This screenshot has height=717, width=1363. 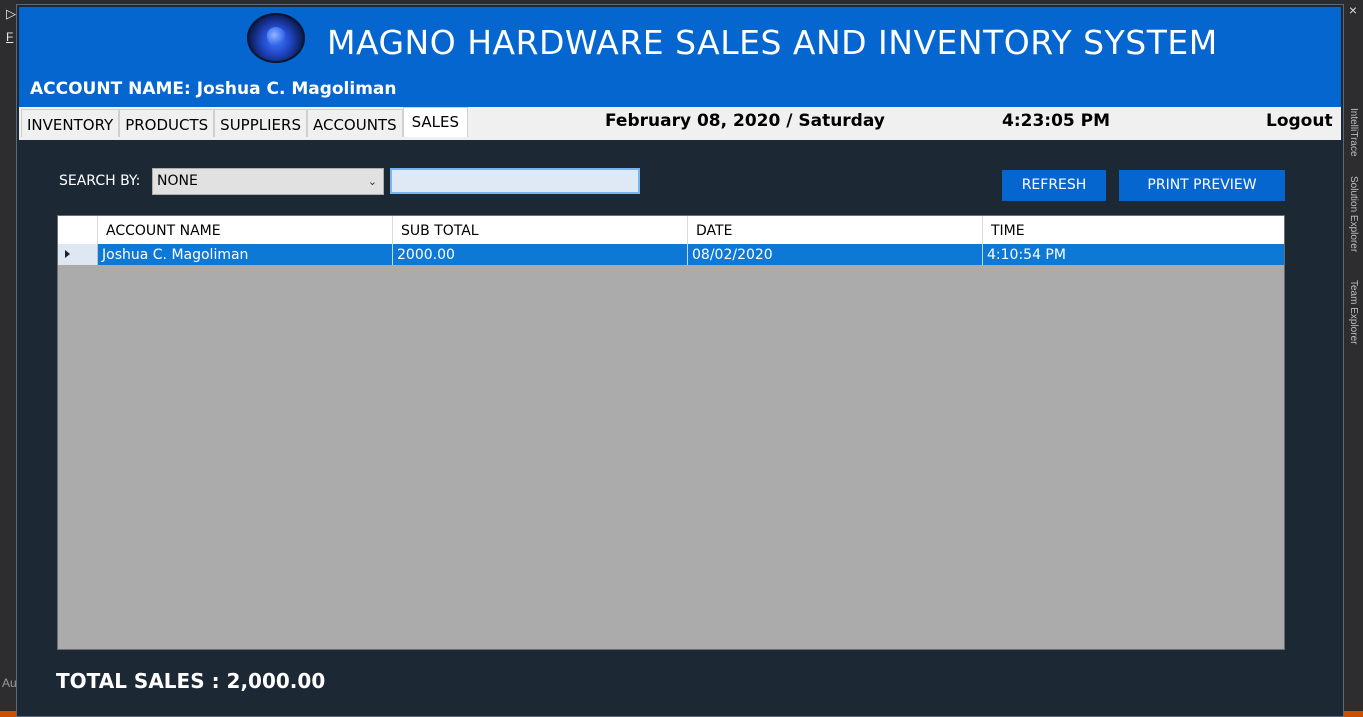 What do you see at coordinates (78, 254) in the screenshot?
I see `row-header` at bounding box center [78, 254].